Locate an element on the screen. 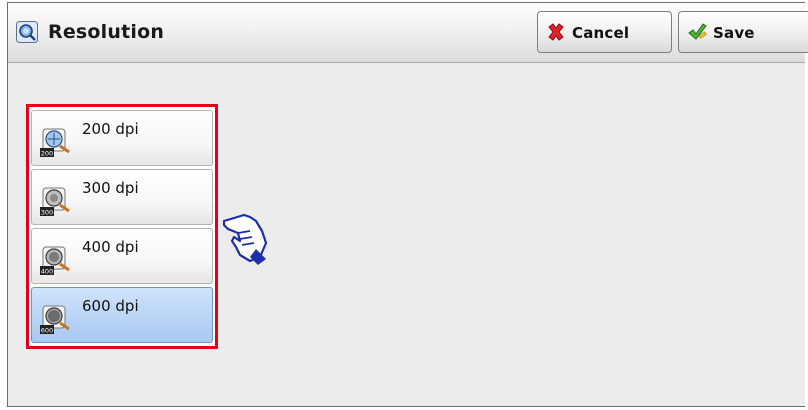  save-button: Save is located at coordinates (743, 32).